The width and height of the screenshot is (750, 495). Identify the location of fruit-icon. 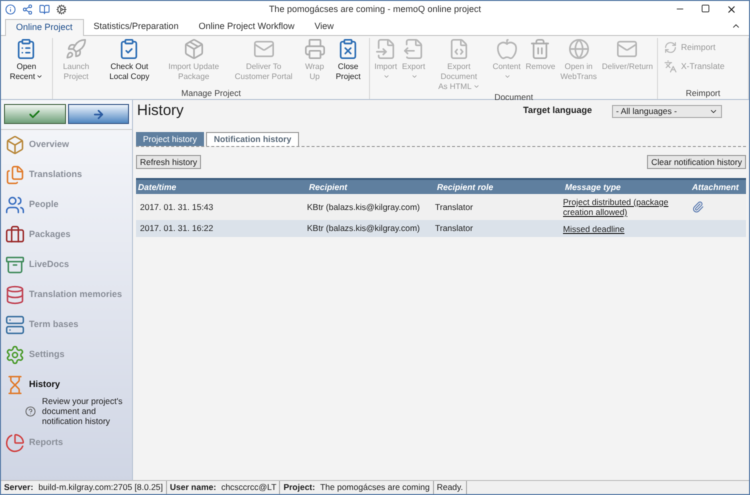
(507, 49).